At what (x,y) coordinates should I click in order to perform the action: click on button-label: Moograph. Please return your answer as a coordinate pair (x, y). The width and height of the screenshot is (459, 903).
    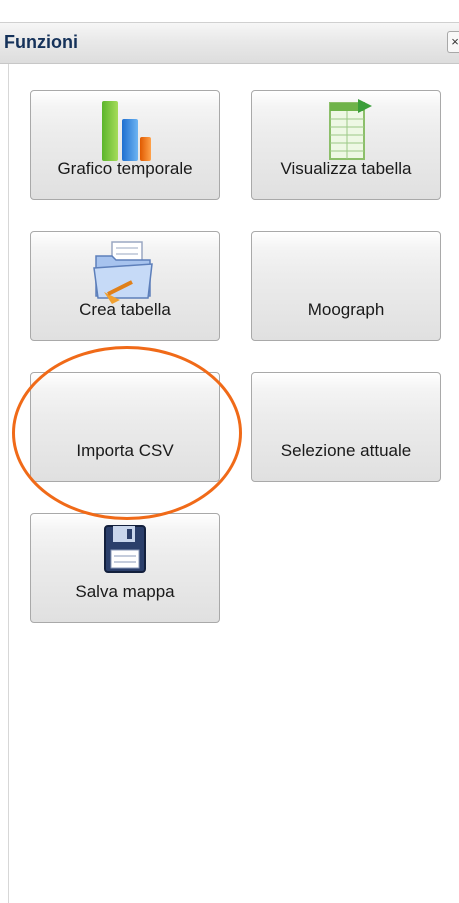
    Looking at the image, I should click on (346, 309).